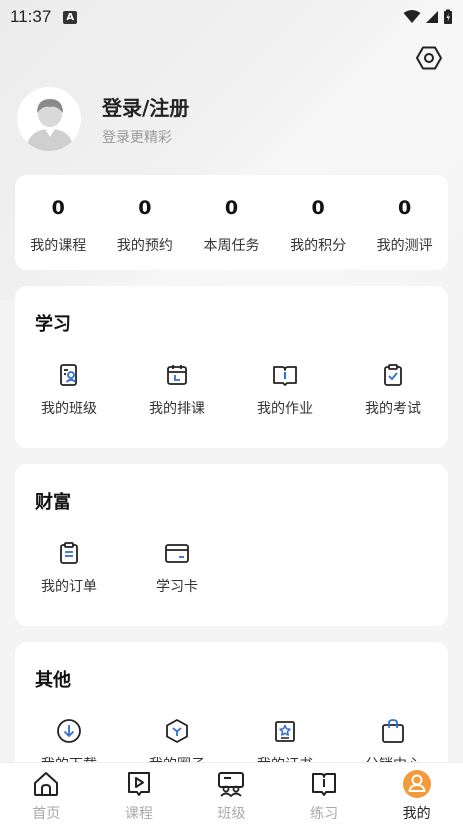 The image size is (463, 824). What do you see at coordinates (69, 587) in the screenshot?
I see `menu-label: 我的订单` at bounding box center [69, 587].